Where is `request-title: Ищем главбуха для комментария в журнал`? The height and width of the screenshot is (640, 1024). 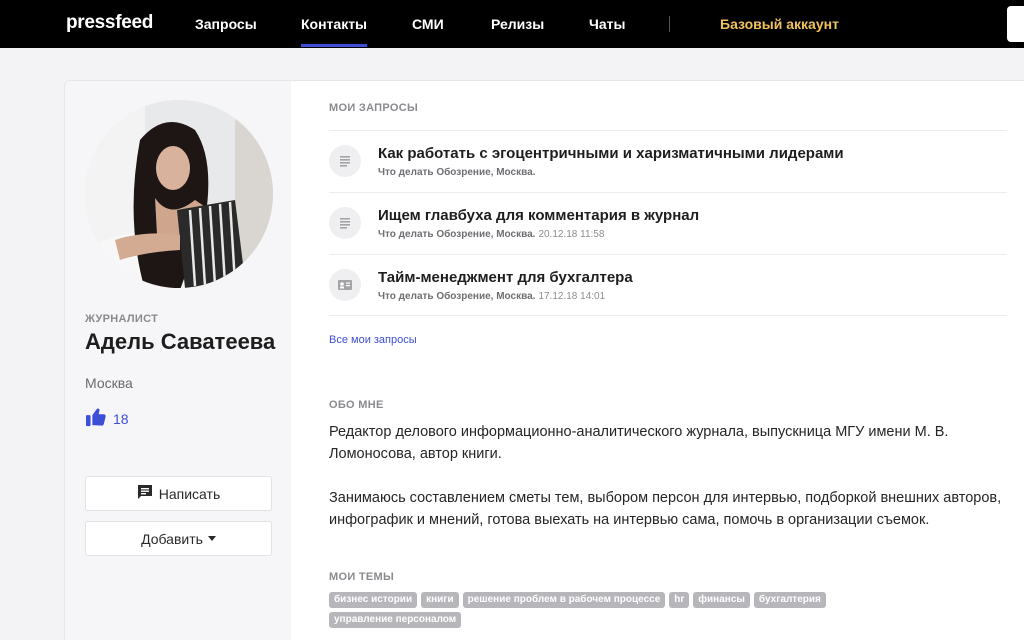 request-title: Ищем главбуха для комментария в журнал is located at coordinates (538, 215).